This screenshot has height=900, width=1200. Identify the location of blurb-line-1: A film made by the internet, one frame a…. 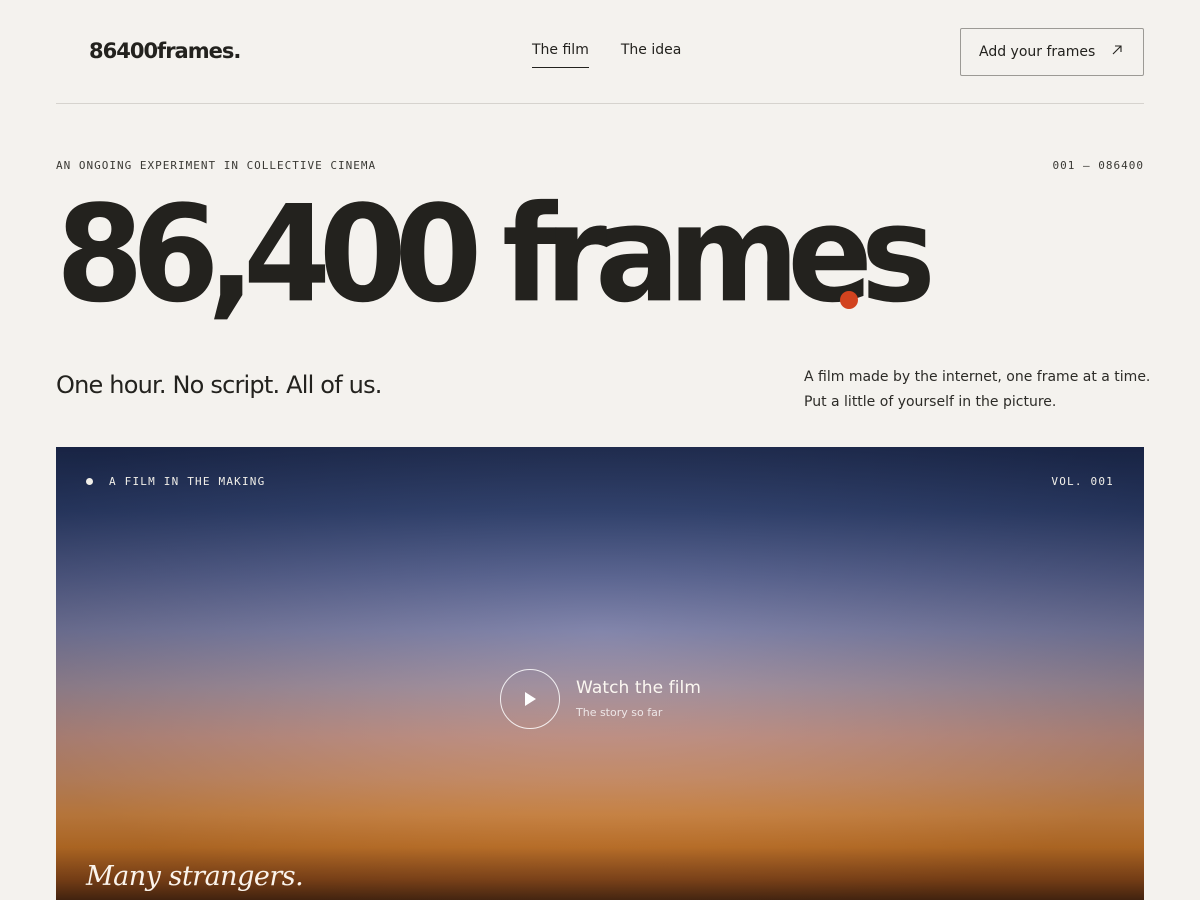
(977, 377).